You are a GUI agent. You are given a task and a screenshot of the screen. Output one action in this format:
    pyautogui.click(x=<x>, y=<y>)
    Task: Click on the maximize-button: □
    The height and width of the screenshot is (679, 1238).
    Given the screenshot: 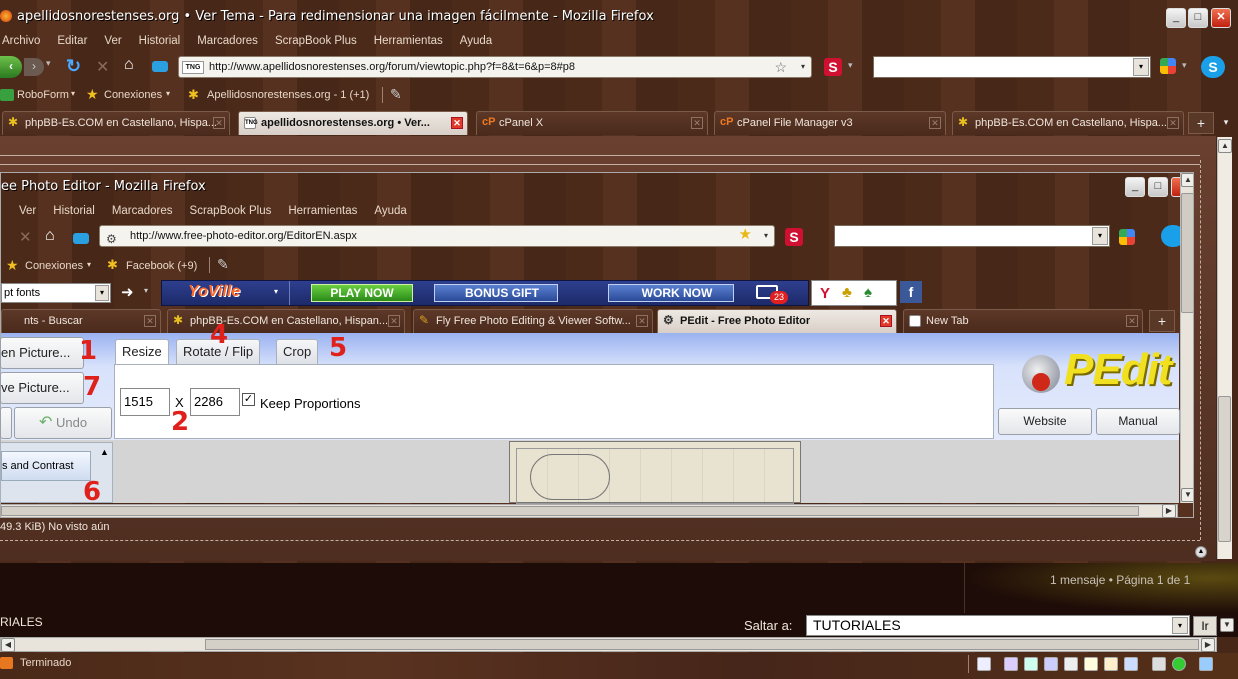 What is the action you would take?
    pyautogui.click(x=1198, y=18)
    